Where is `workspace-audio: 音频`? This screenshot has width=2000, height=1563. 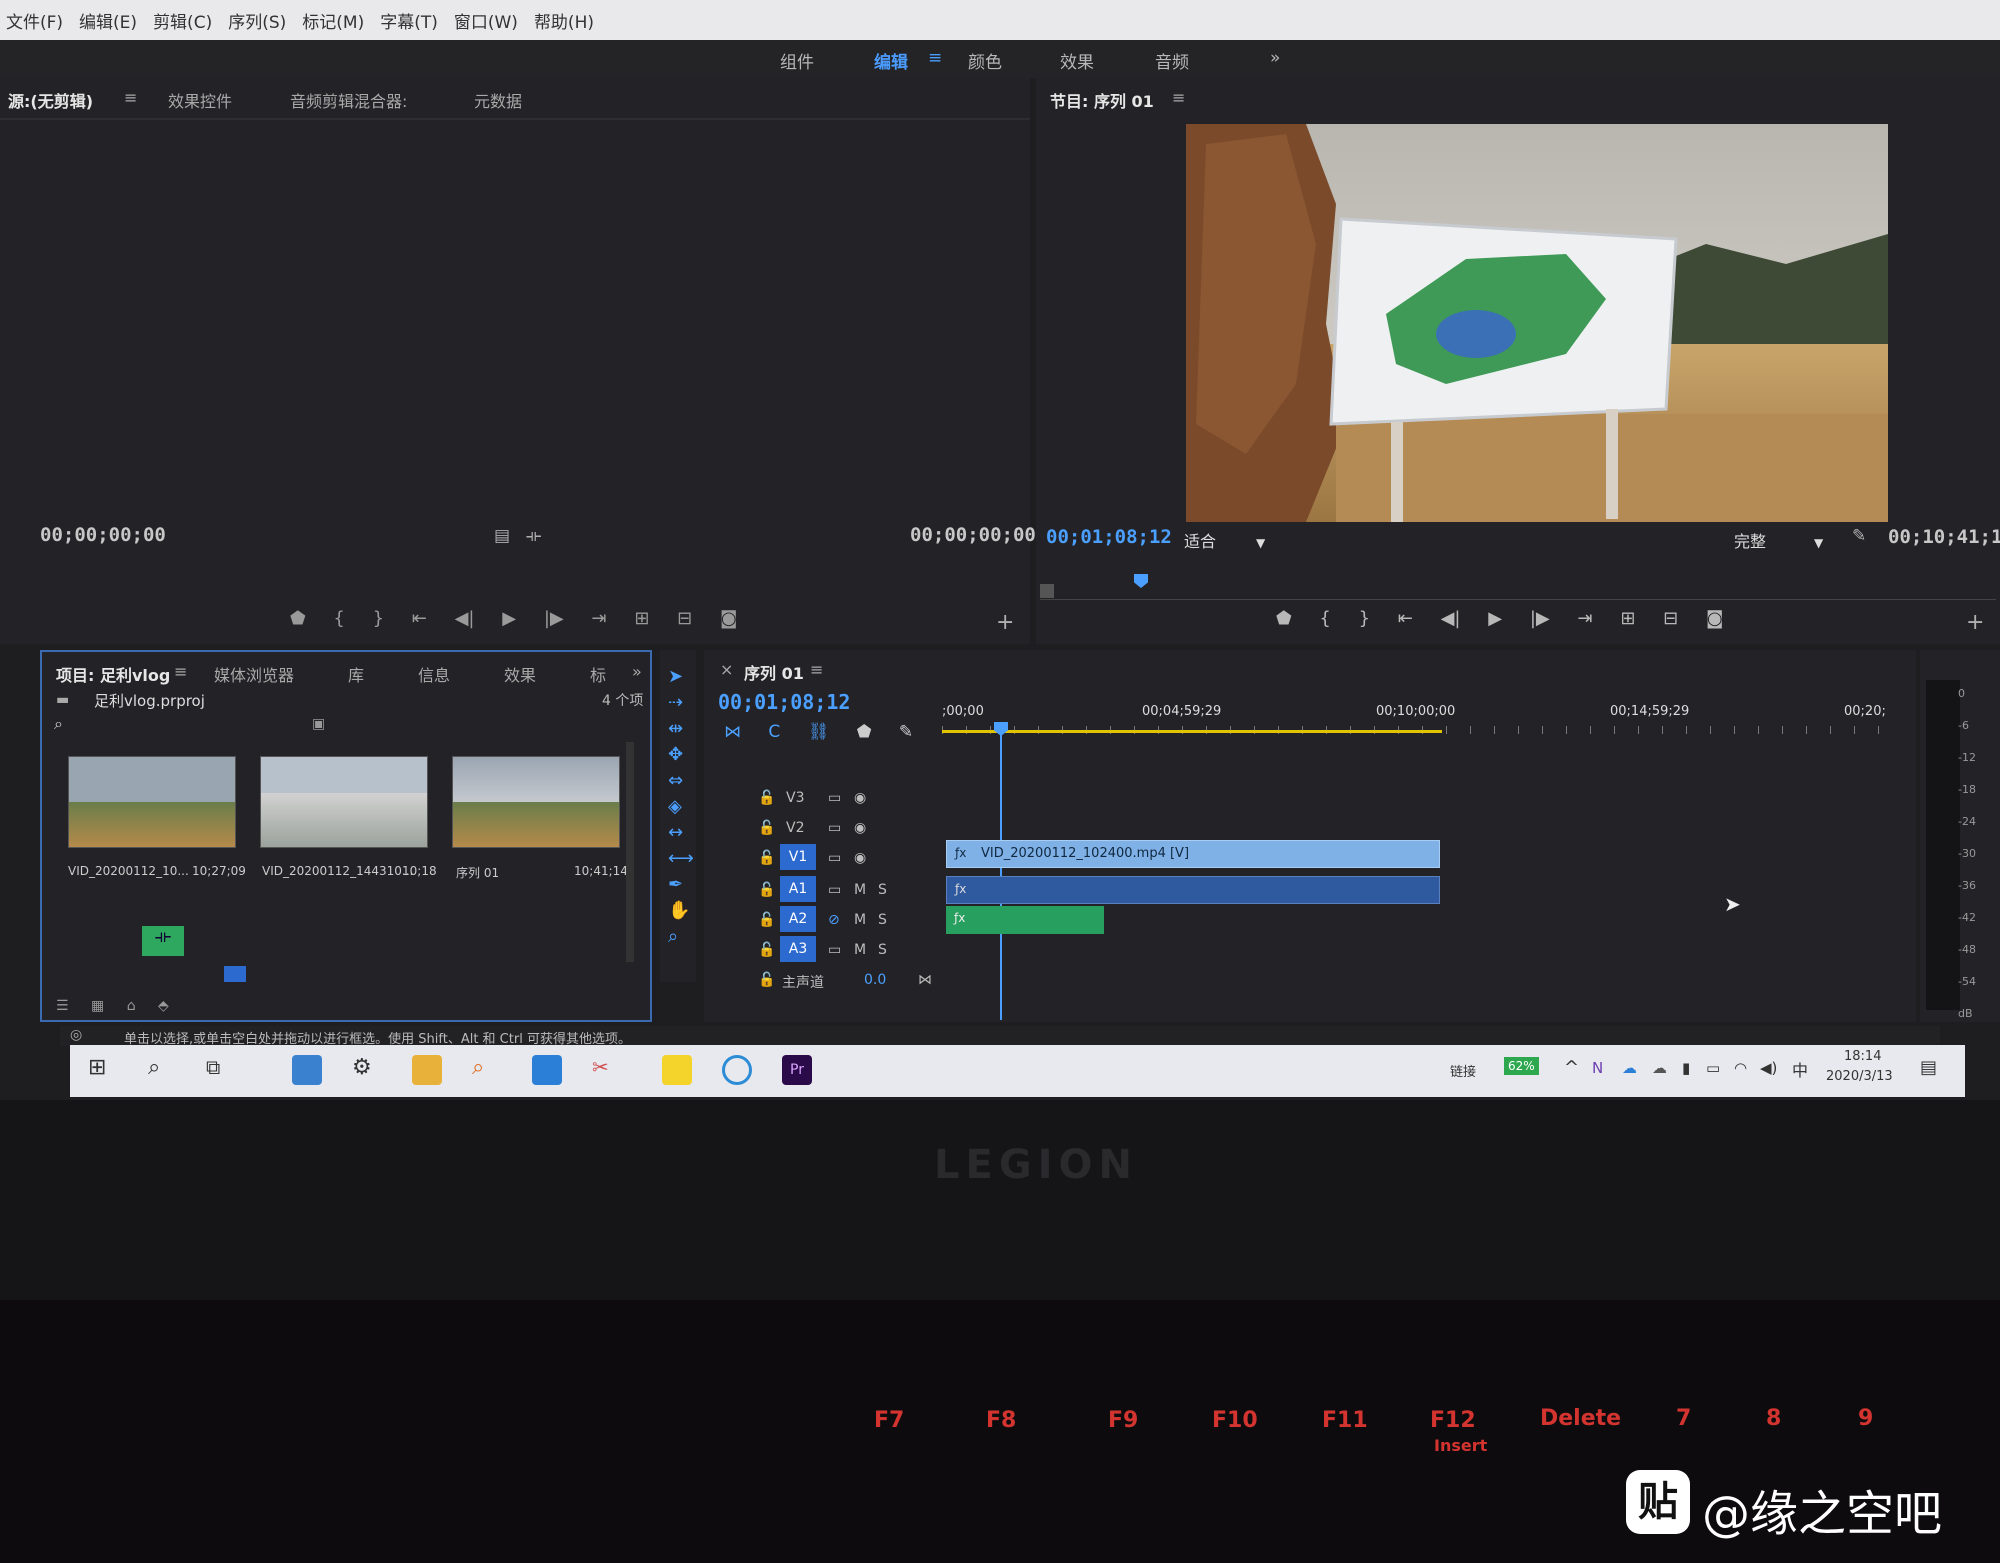
workspace-audio: 音频 is located at coordinates (1172, 60).